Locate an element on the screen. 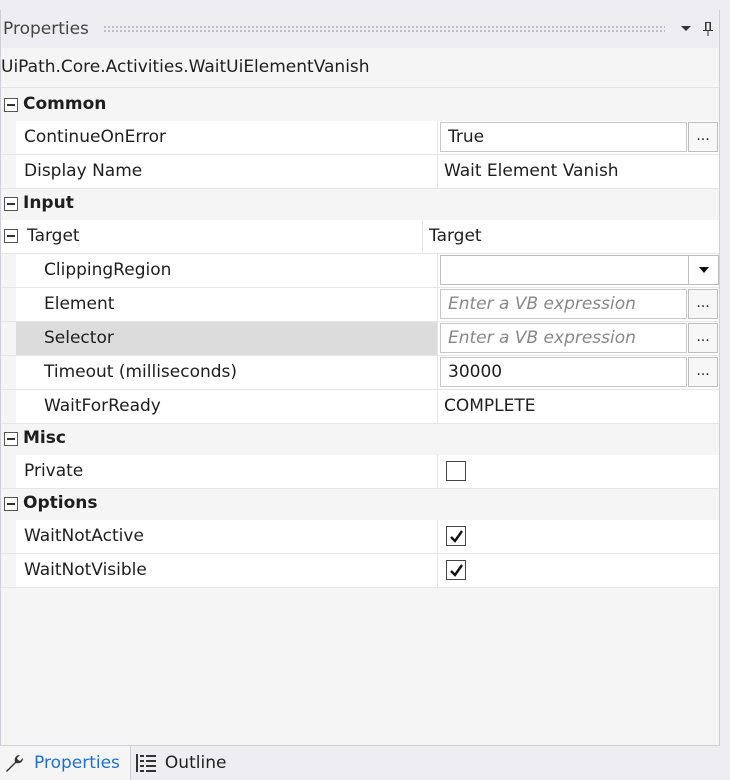  clippingregion-dropdown is located at coordinates (579, 270).